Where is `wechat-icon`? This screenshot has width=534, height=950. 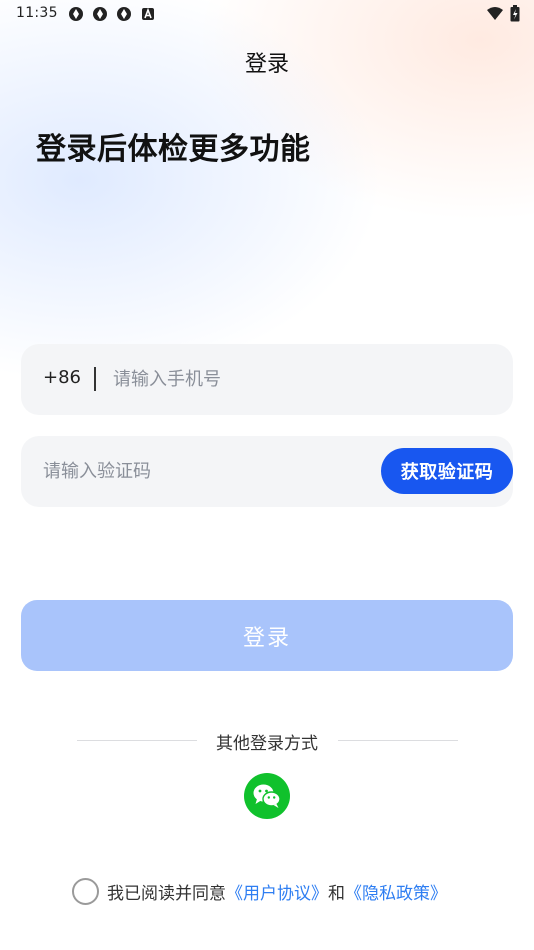 wechat-icon is located at coordinates (267, 796).